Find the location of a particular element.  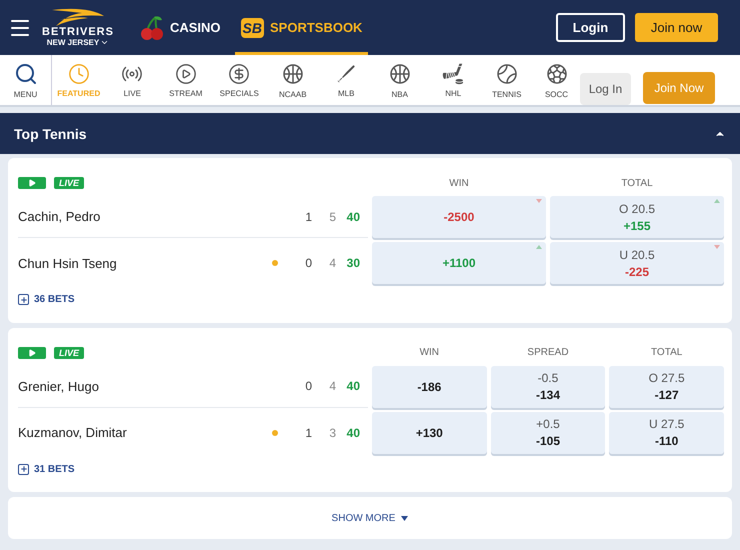

sport-tab: MENU is located at coordinates (26, 80).